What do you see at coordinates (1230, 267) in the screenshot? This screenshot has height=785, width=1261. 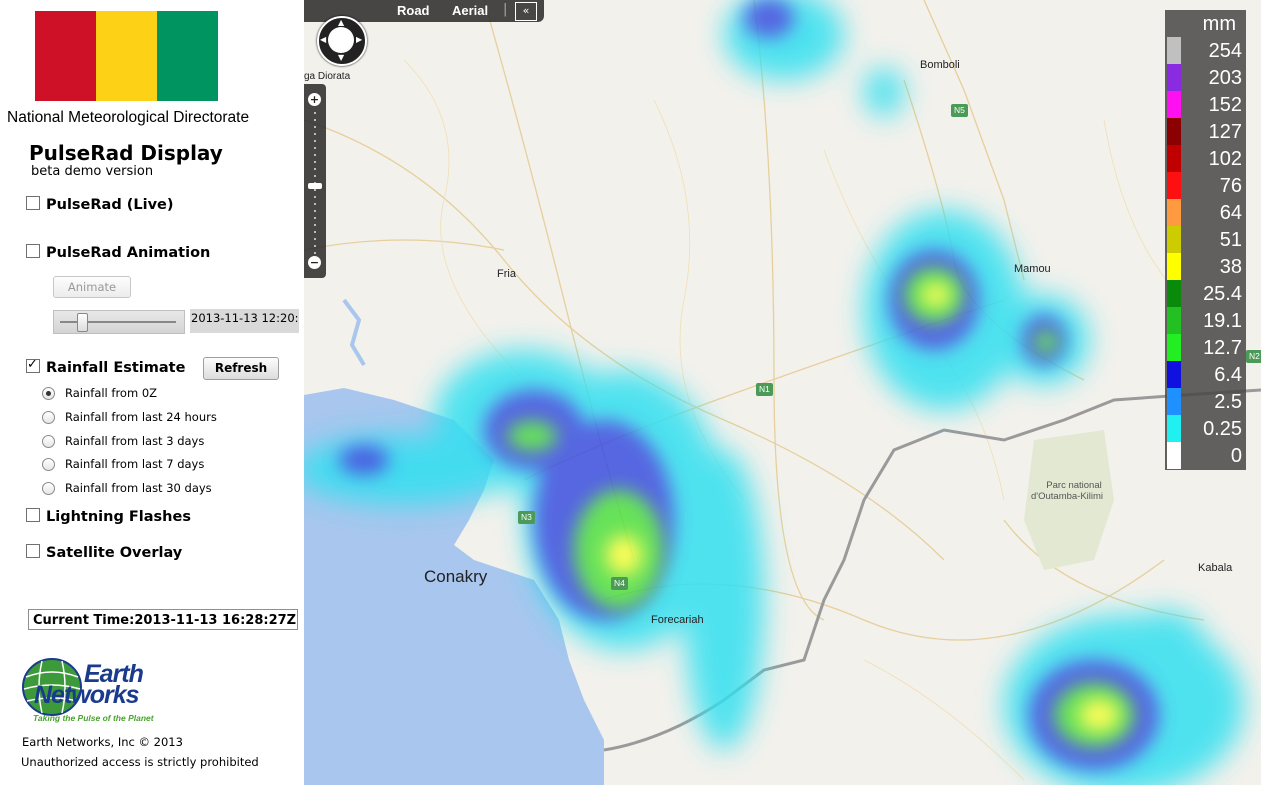 I see `legend-value: 38` at bounding box center [1230, 267].